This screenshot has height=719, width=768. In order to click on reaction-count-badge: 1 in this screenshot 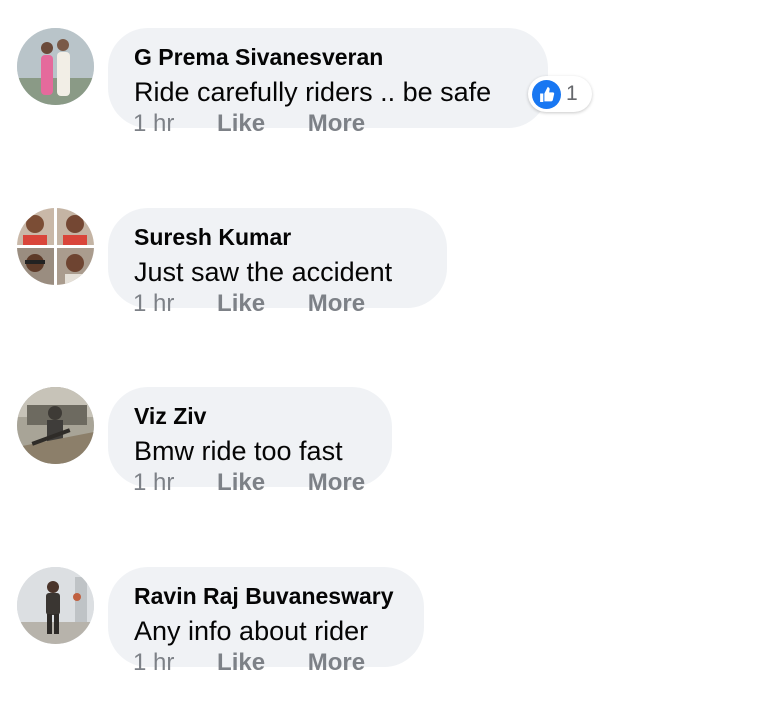, I will do `click(560, 94)`.